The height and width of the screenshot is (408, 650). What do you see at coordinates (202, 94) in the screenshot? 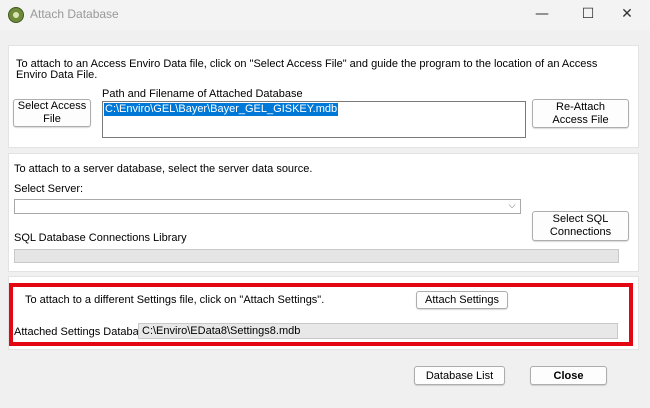
I see `path-label: Path and Filename of Attached Database` at bounding box center [202, 94].